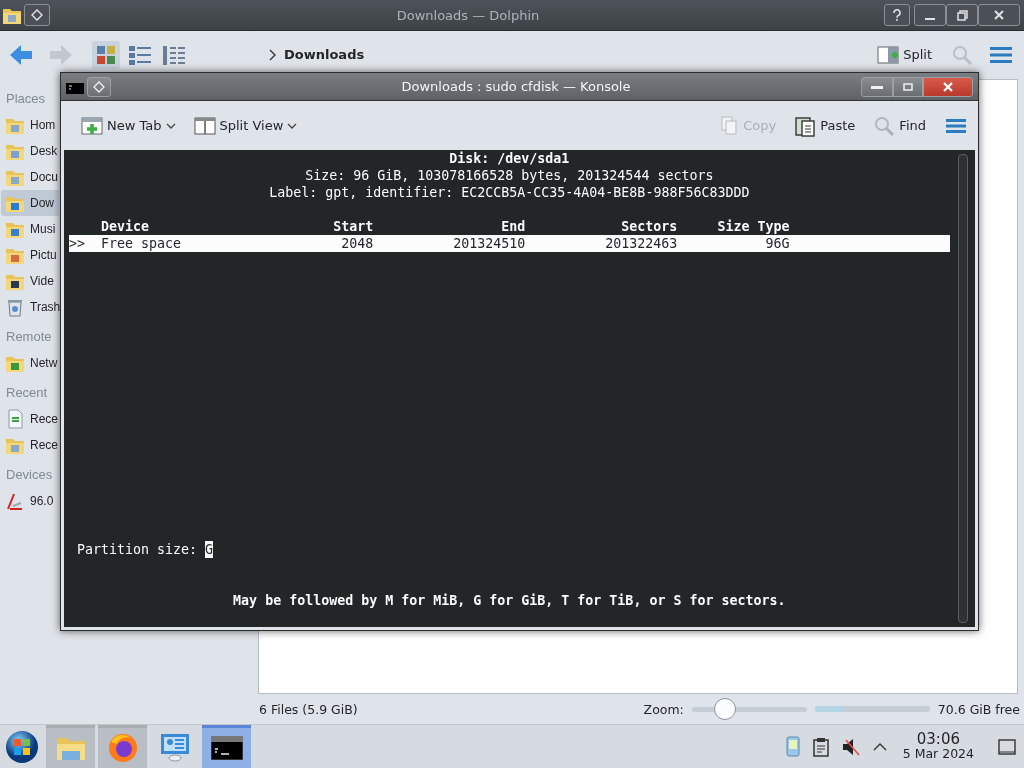 Image resolution: width=1024 pixels, height=768 pixels. What do you see at coordinates (938, 740) in the screenshot?
I see `clock-time: 03:06` at bounding box center [938, 740].